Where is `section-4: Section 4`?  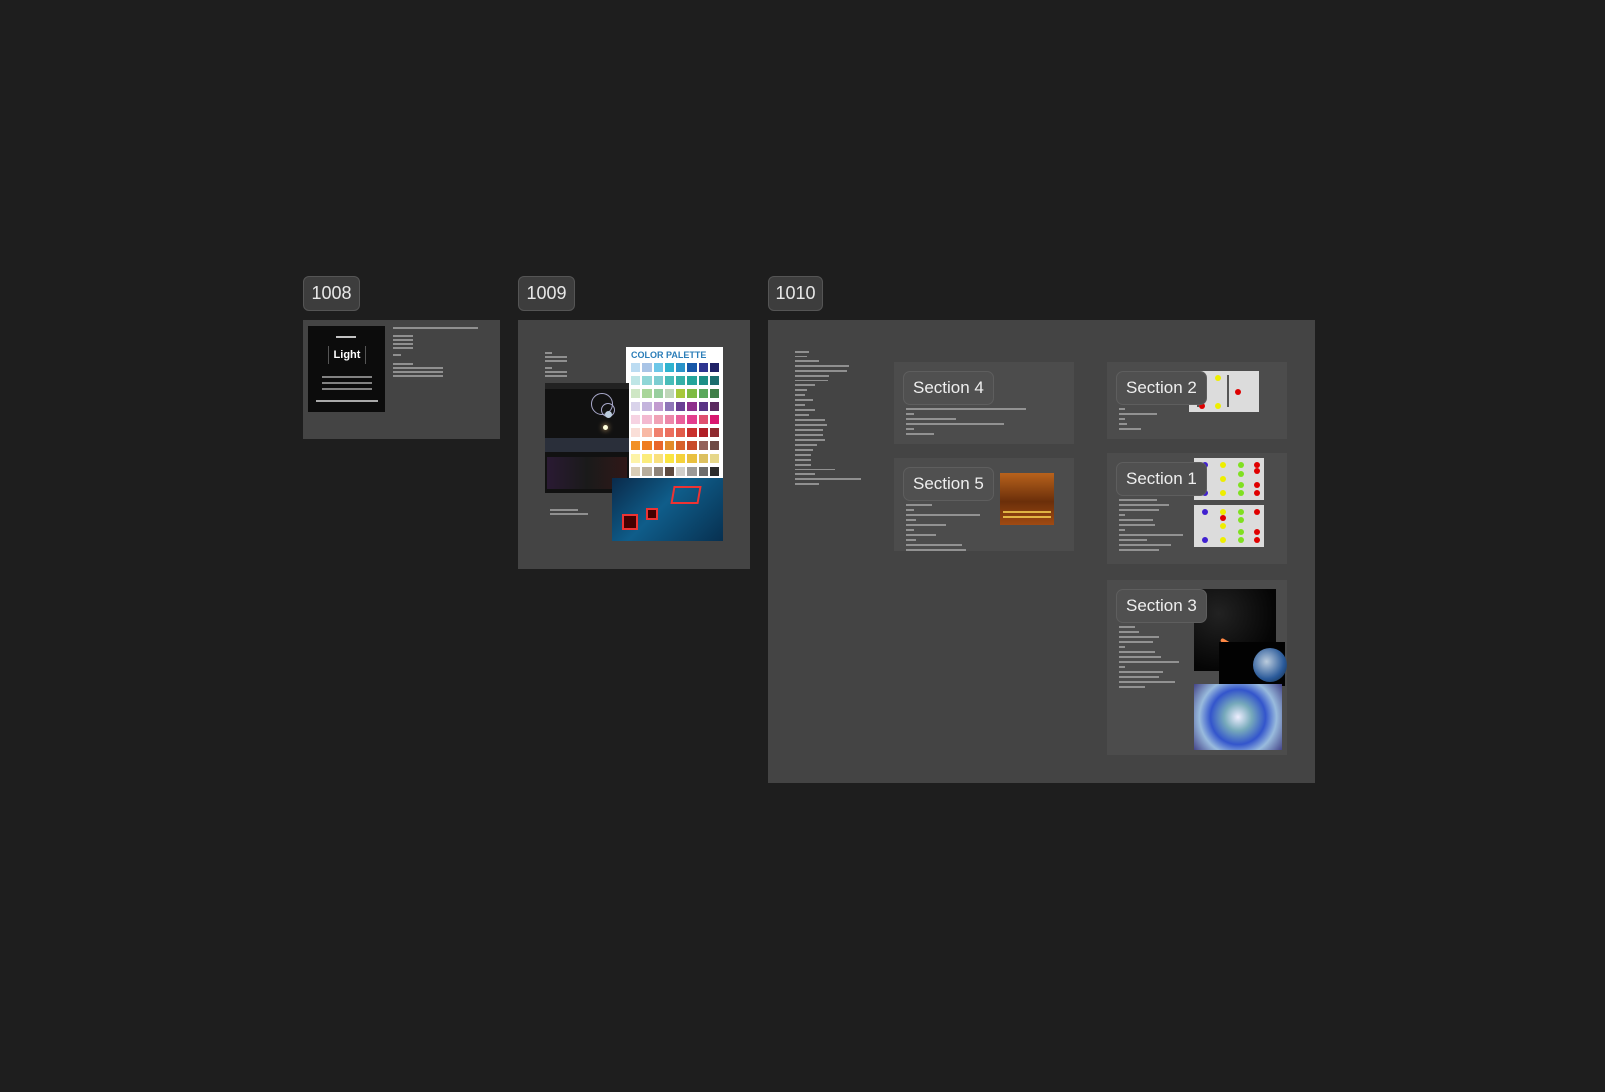 section-4: Section 4 is located at coordinates (984, 403).